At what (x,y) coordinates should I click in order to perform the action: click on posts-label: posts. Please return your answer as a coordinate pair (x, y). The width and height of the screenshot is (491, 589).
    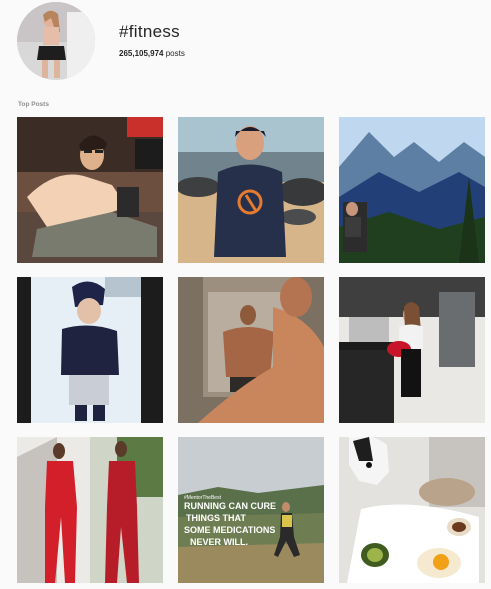
    Looking at the image, I should click on (175, 53).